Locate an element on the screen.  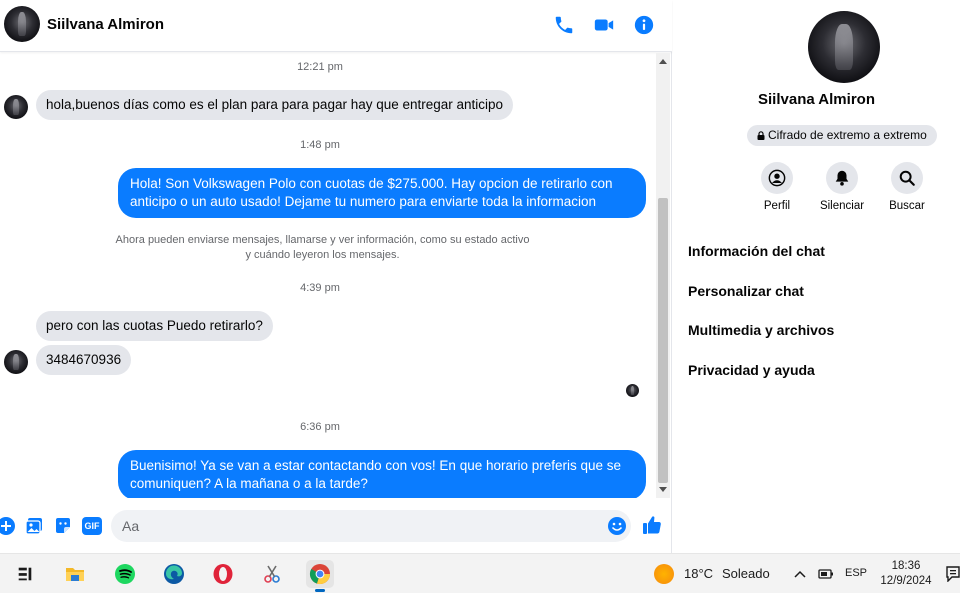
action-label: Buscar is located at coordinates (907, 206).